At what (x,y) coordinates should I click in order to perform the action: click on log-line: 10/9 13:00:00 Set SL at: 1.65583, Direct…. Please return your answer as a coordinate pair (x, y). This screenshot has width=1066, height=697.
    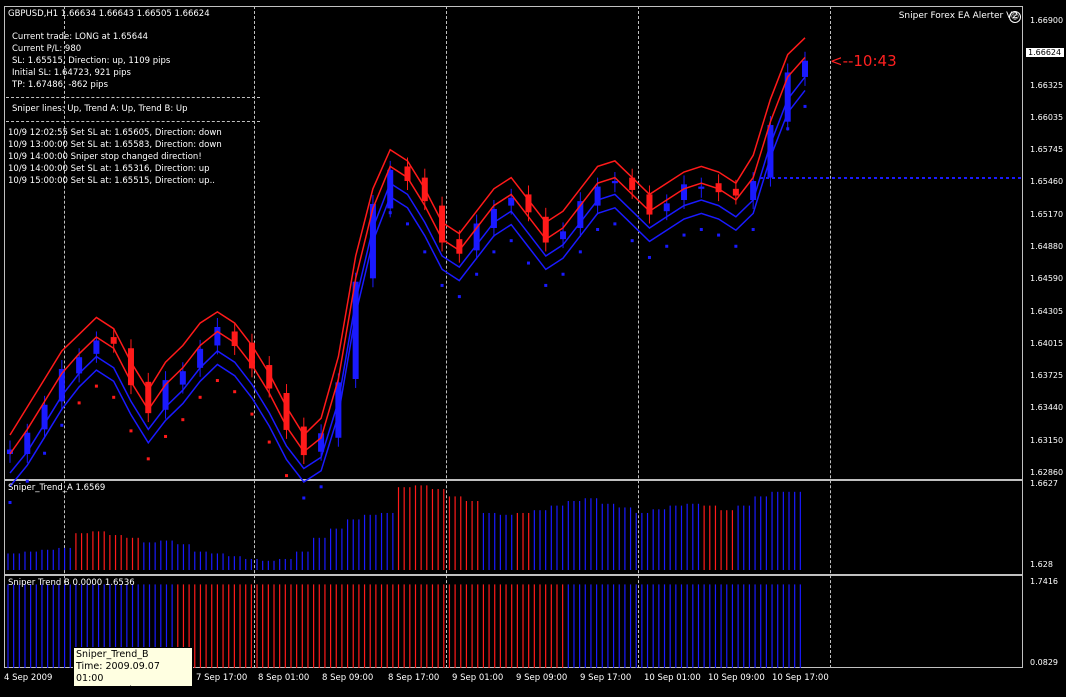
    Looking at the image, I should click on (115, 145).